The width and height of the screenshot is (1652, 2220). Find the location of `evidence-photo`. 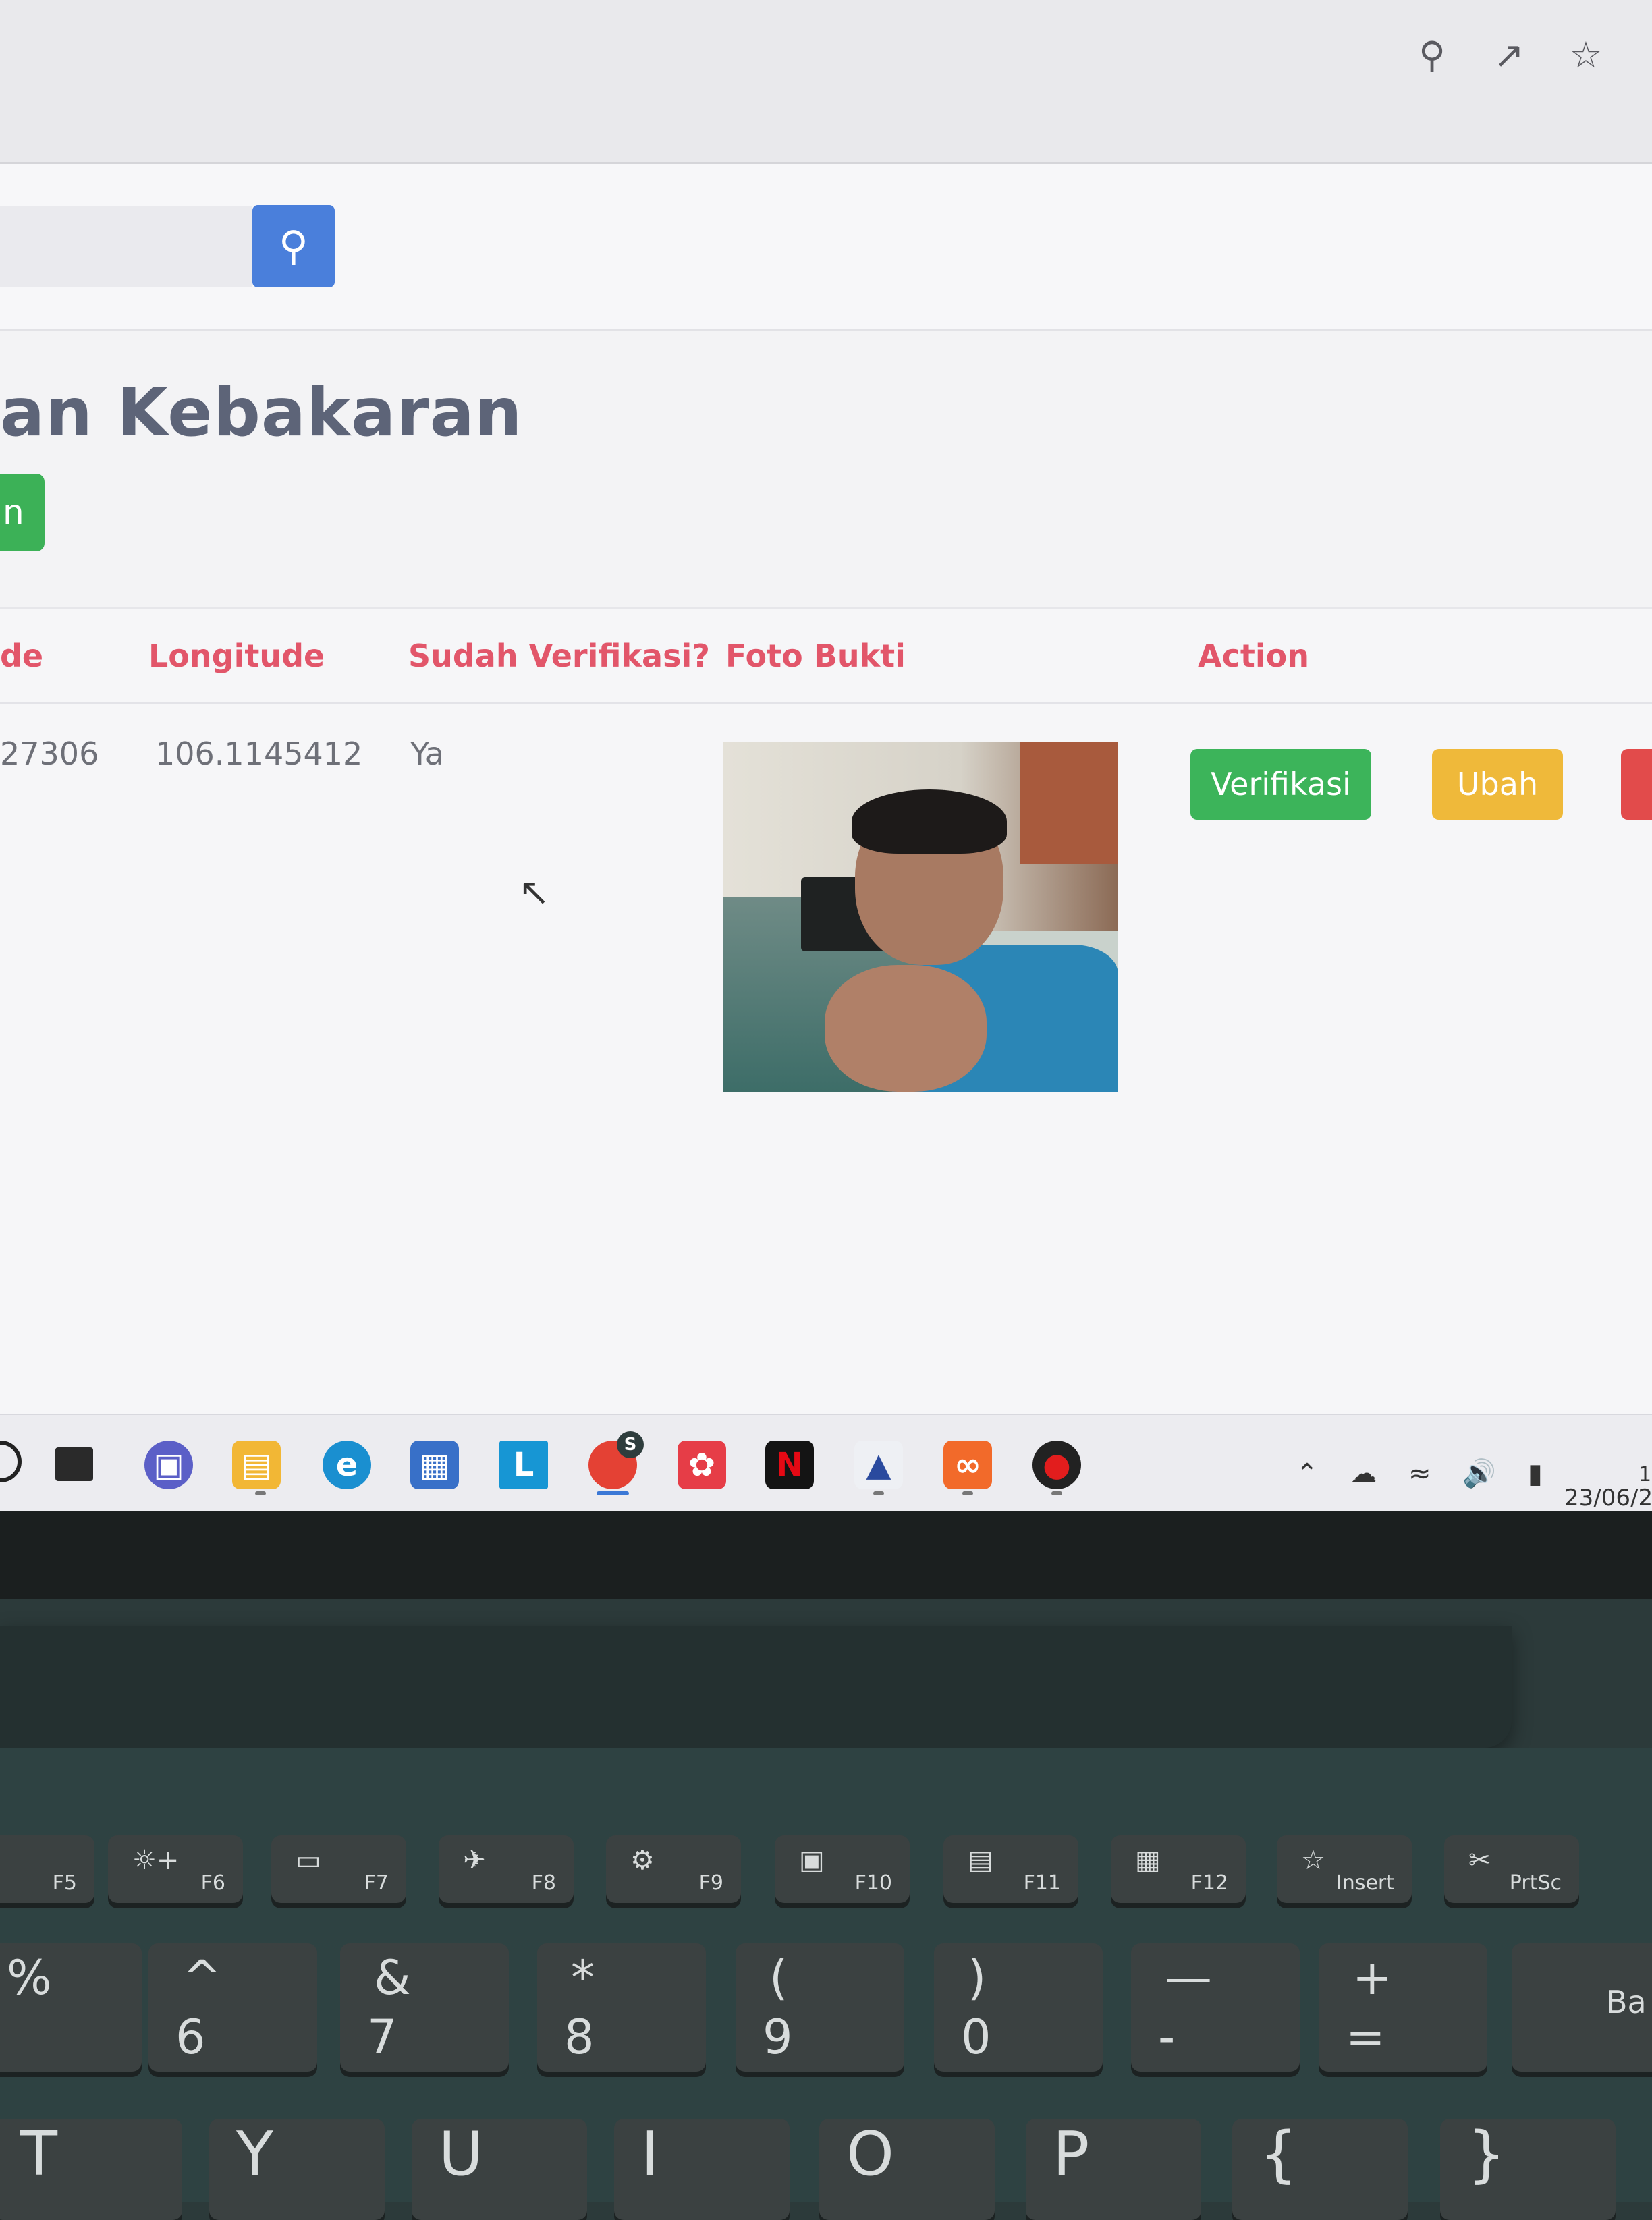

evidence-photo is located at coordinates (920, 917).